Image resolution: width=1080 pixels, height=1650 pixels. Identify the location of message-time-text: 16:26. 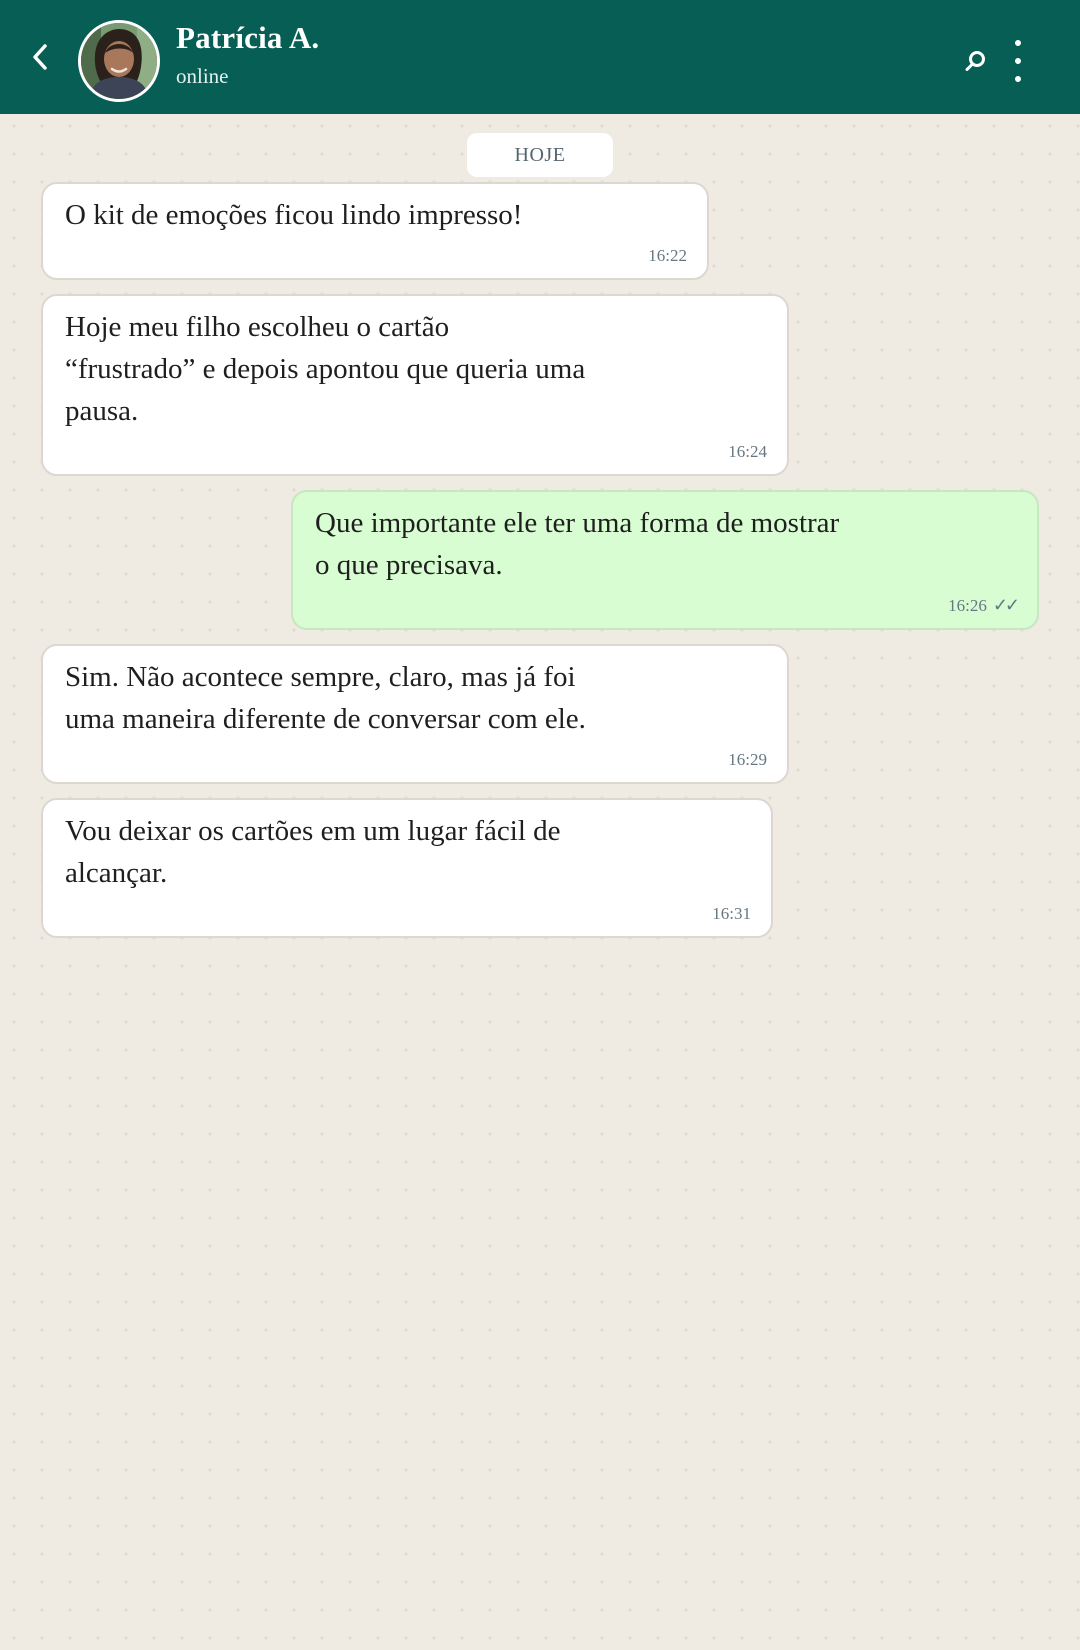
(967, 605).